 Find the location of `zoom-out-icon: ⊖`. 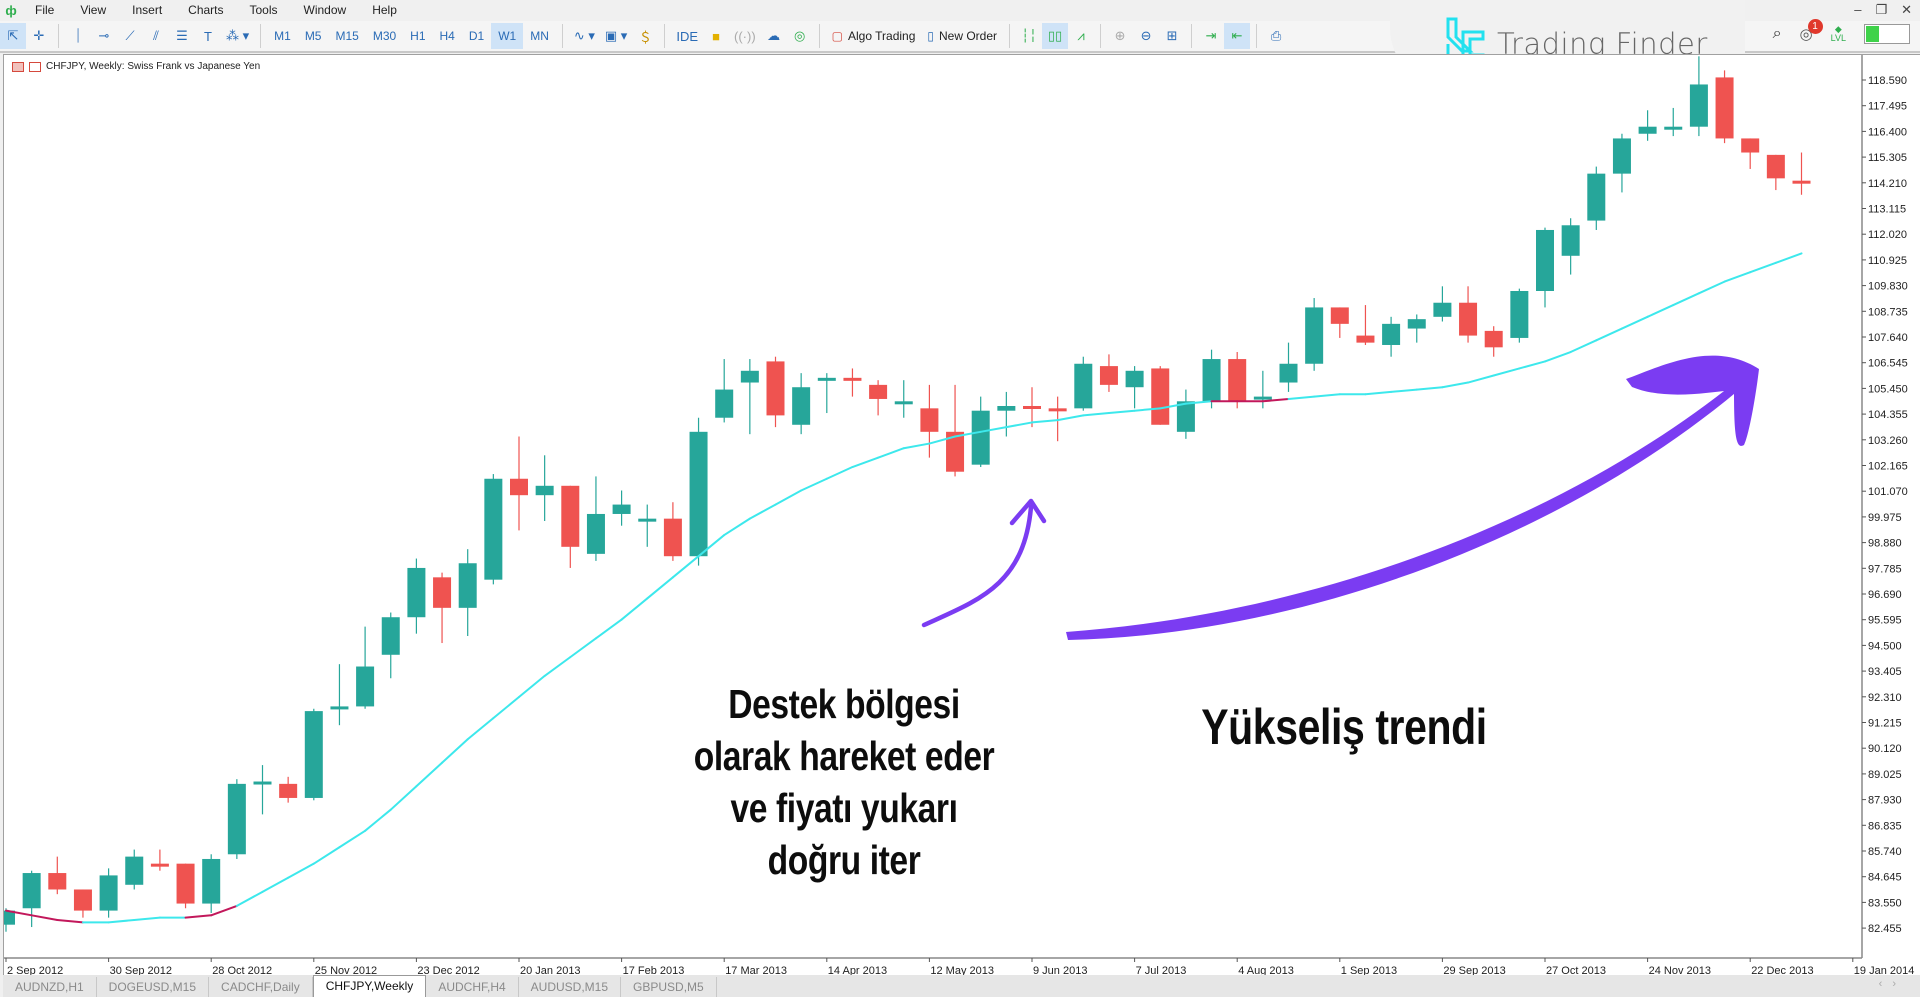

zoom-out-icon: ⊖ is located at coordinates (1146, 36).